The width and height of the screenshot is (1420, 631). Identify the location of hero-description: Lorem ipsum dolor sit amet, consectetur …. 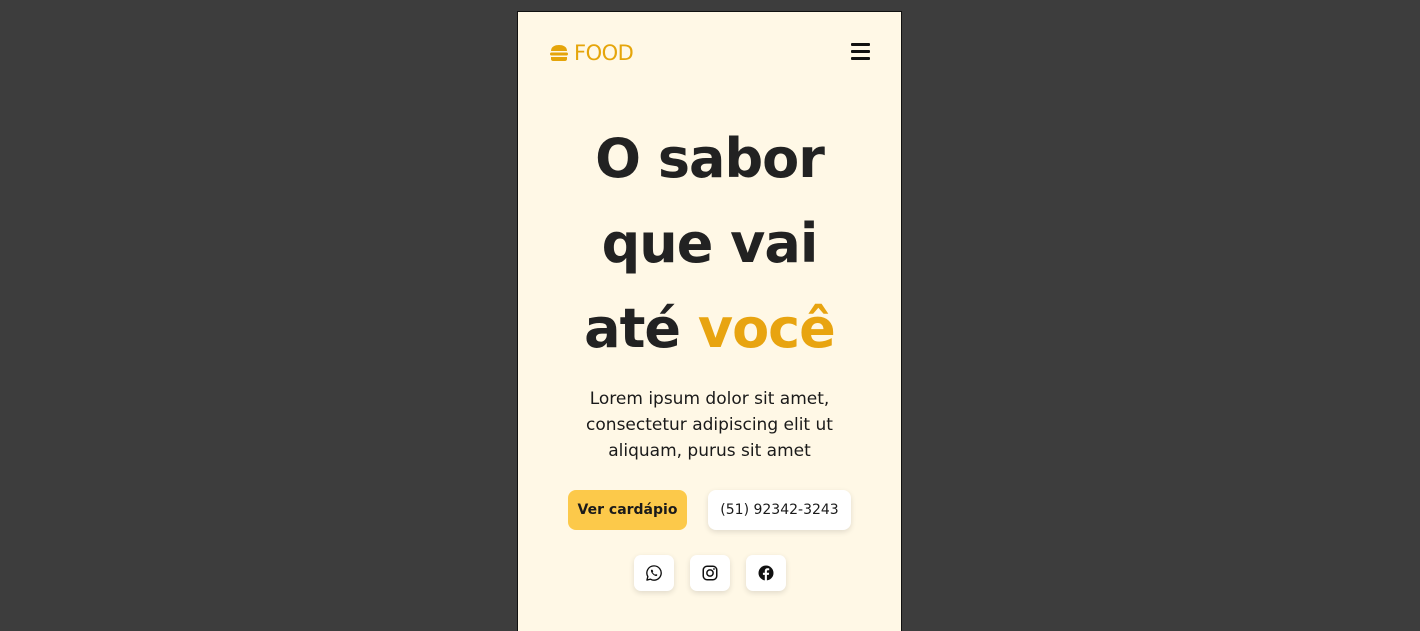
(709, 425).